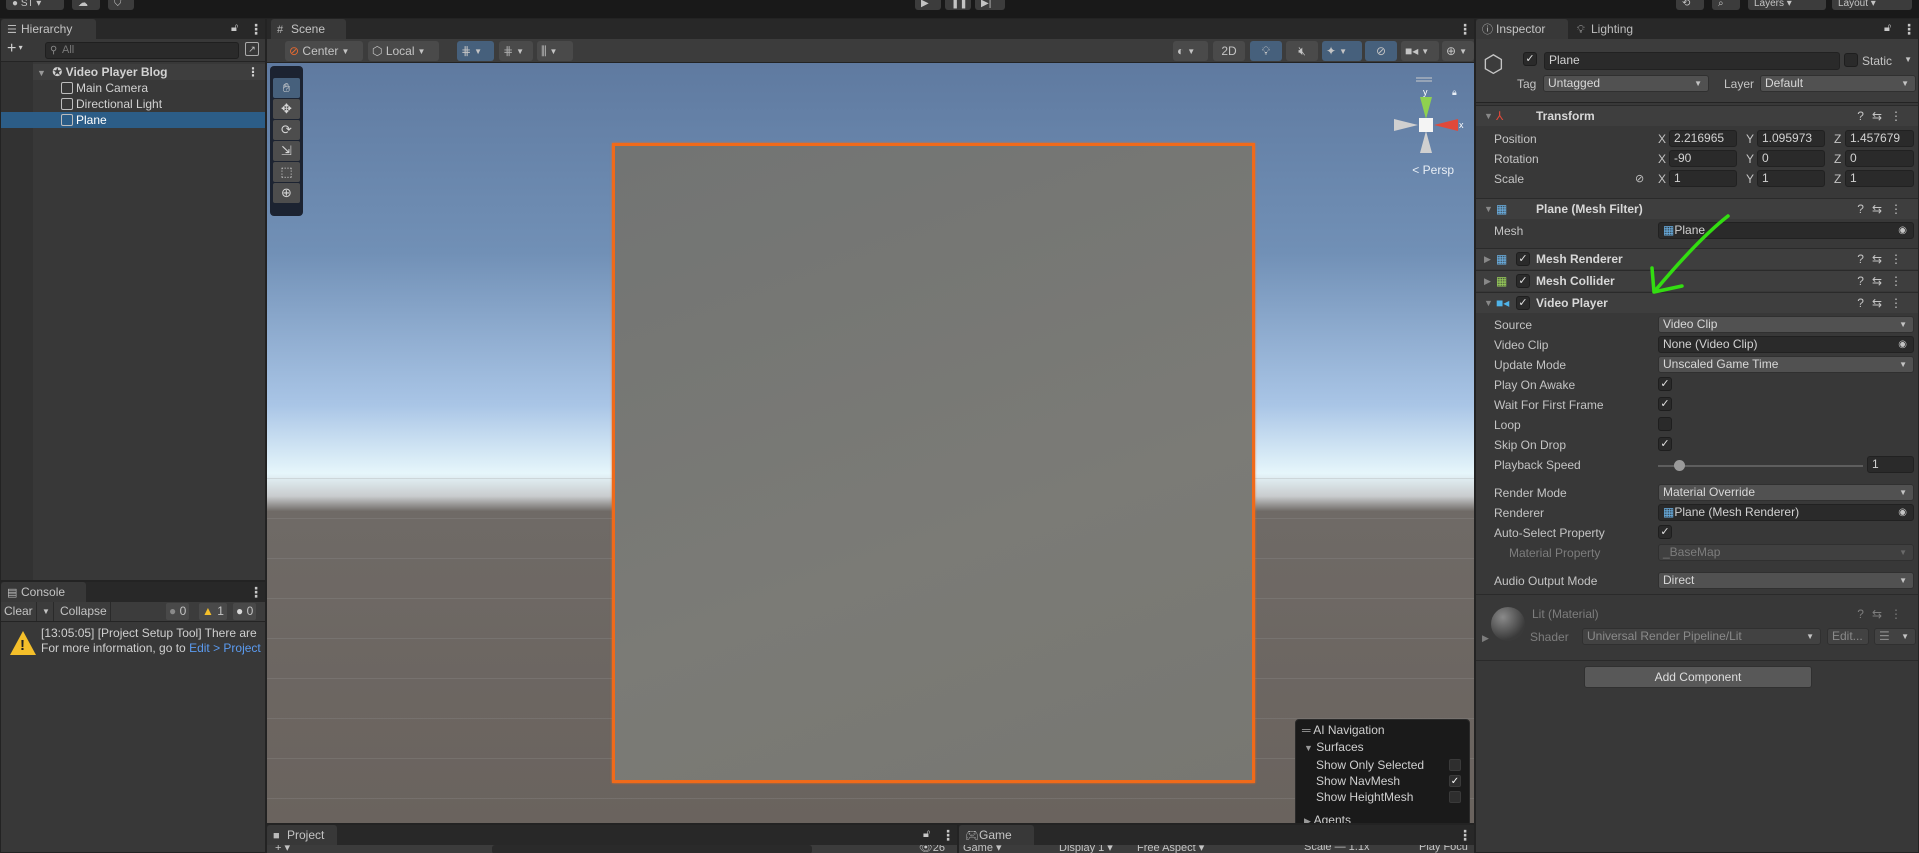 Image resolution: width=1919 pixels, height=853 pixels. I want to click on play-button: ▶, so click(928, 5).